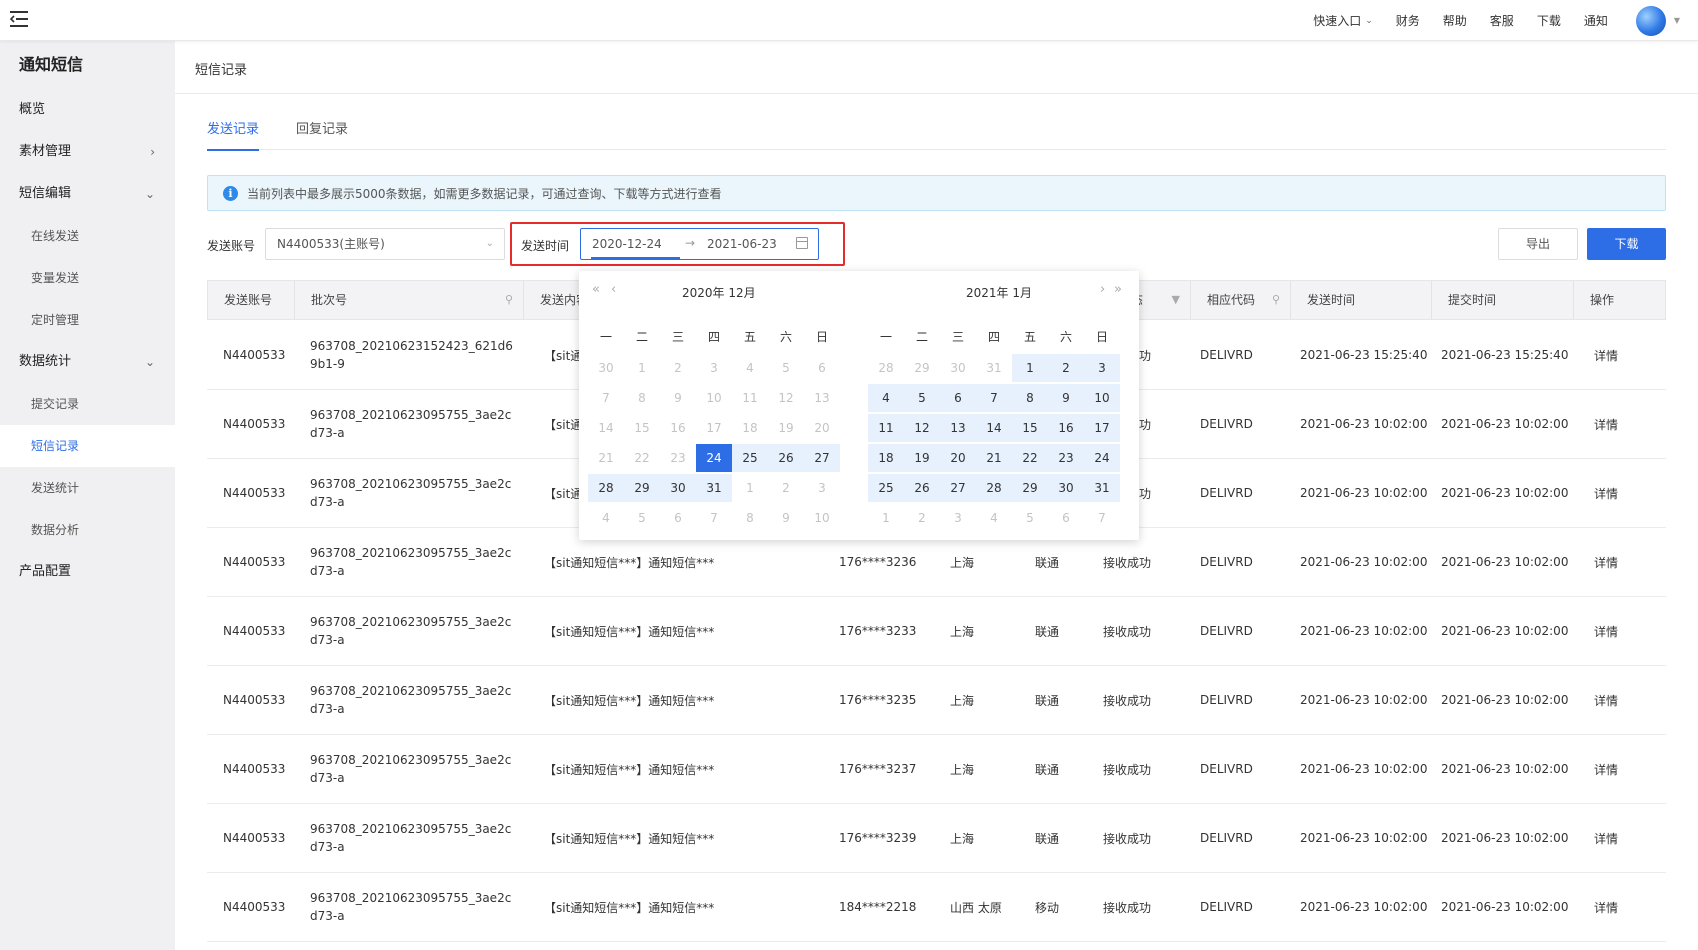 Image resolution: width=1698 pixels, height=950 pixels. I want to click on start-date-input: 2020-12-24, so click(627, 244).